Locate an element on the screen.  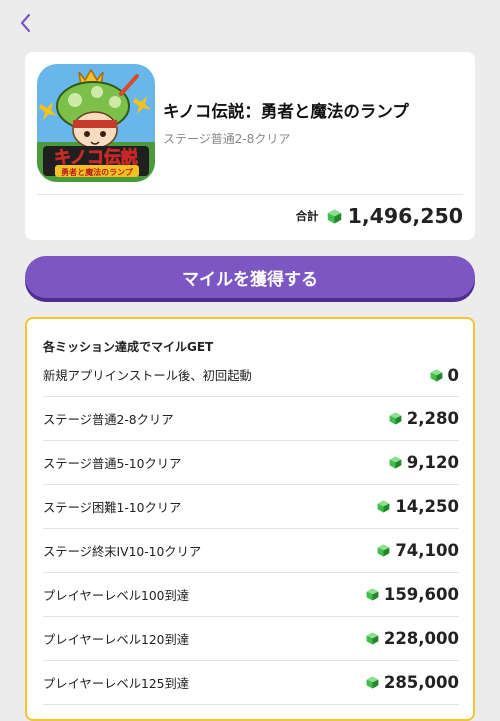
mission-name: ステージ普通5-10クリア is located at coordinates (112, 463).